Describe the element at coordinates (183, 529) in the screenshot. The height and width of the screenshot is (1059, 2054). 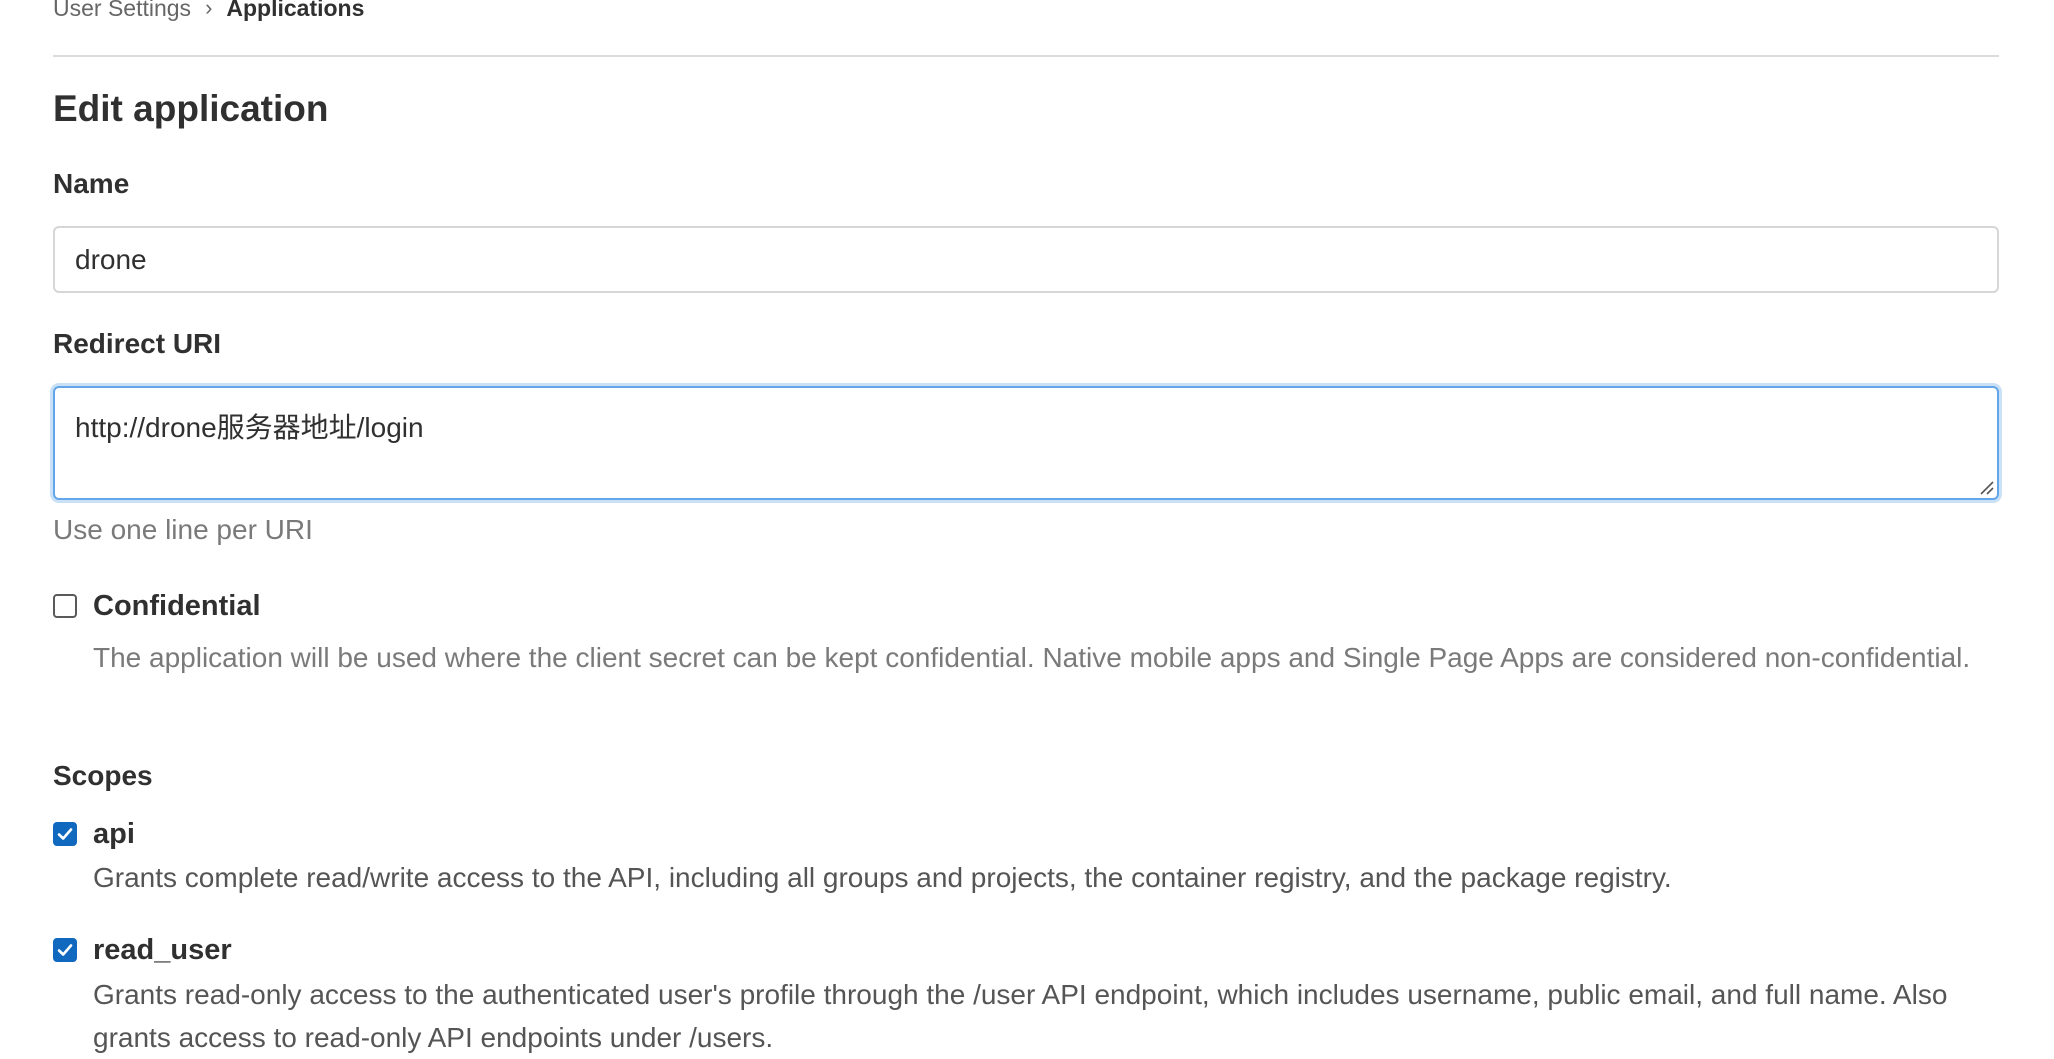
I see `redirect-uri-help: Use one line per URI` at that location.